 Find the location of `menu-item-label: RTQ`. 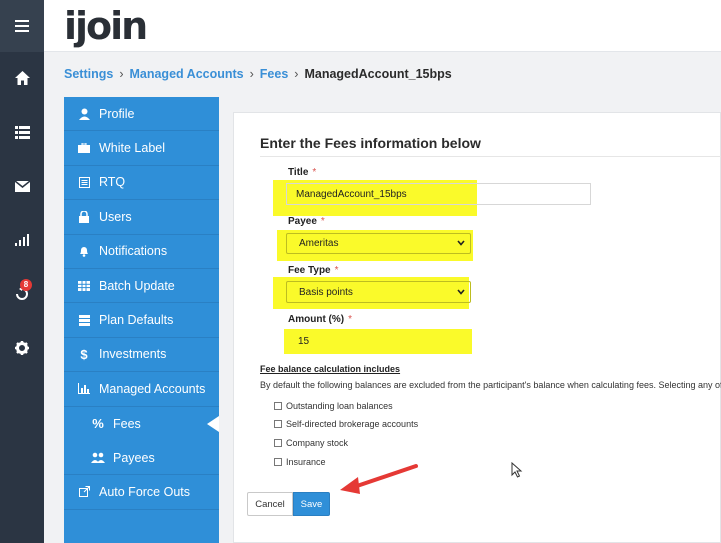

menu-item-label: RTQ is located at coordinates (112, 182).